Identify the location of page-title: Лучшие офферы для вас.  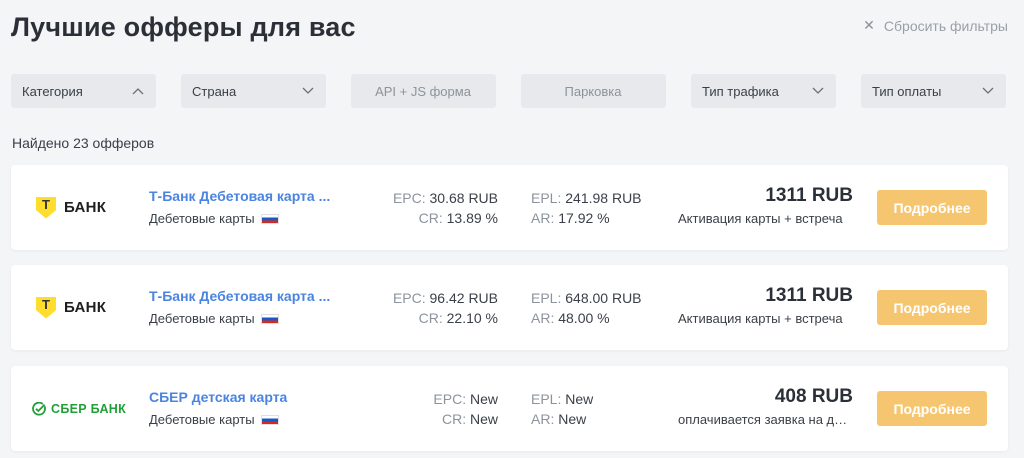
(183, 27).